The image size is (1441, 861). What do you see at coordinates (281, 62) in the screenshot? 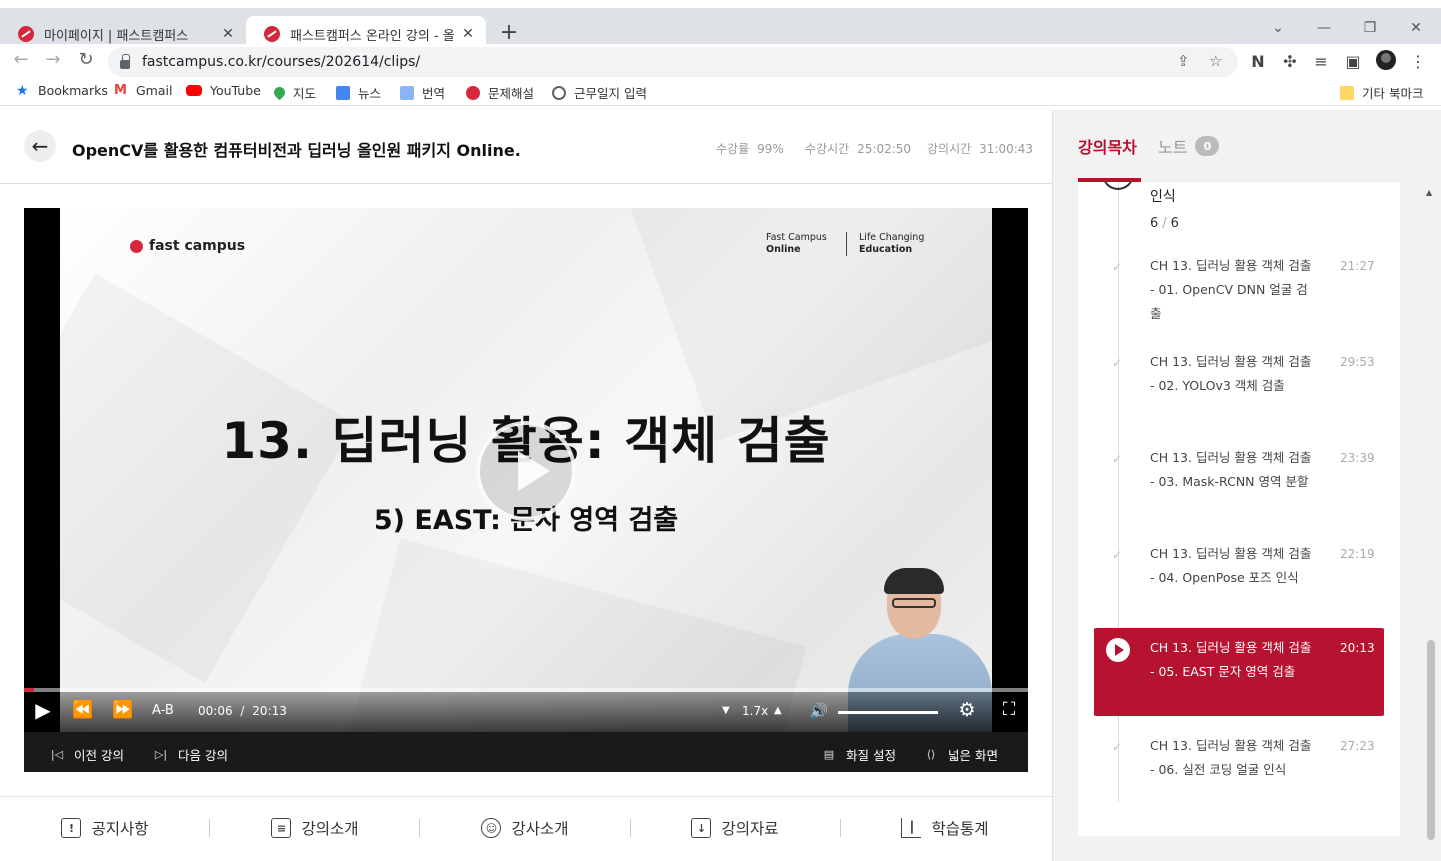
I see `url-text: fastcampus.co.kr/courses/202614/clips/` at bounding box center [281, 62].